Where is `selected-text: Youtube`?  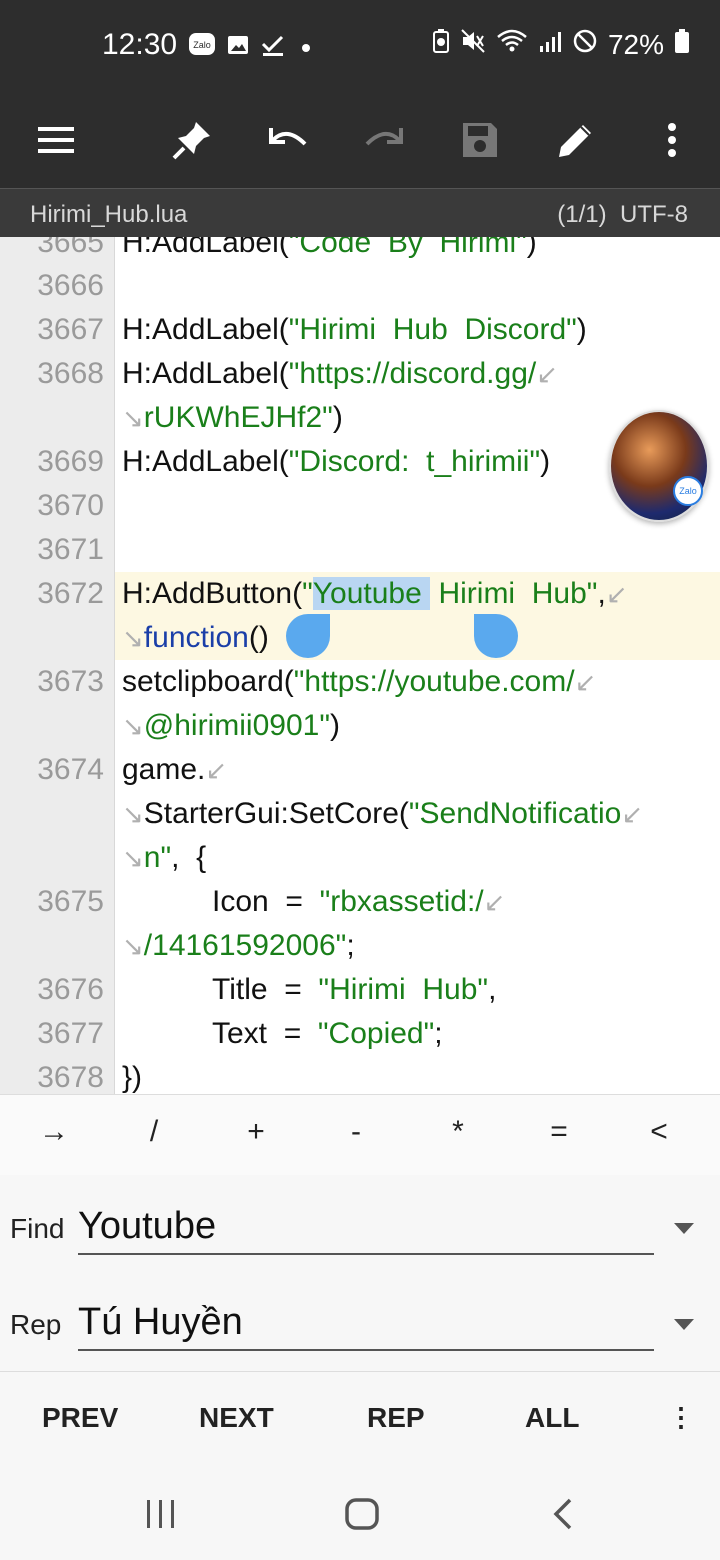
selected-text: Youtube is located at coordinates (371, 593).